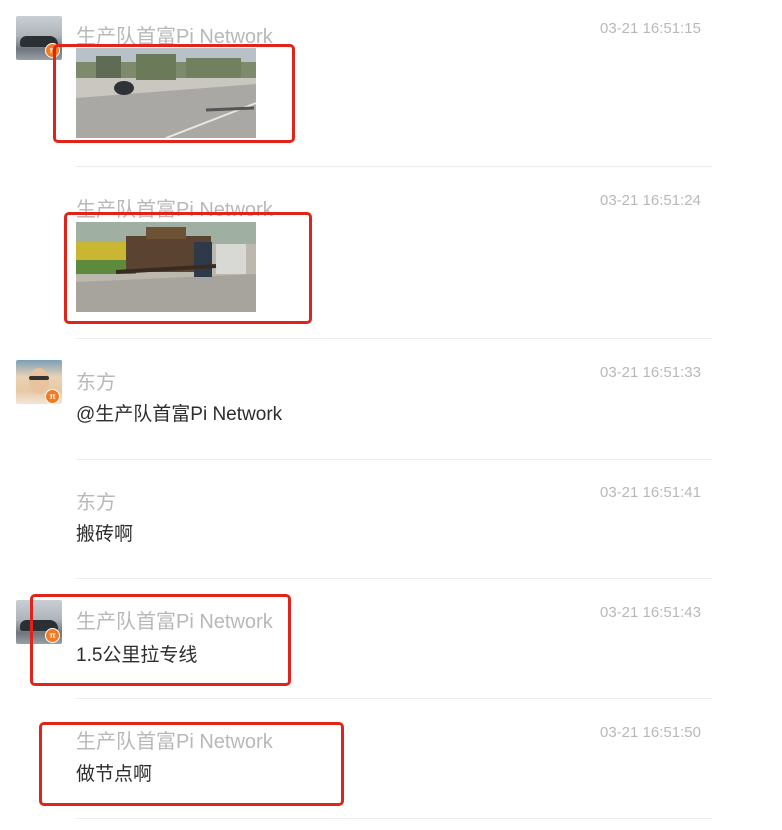 This screenshot has height=830, width=782. What do you see at coordinates (650, 492) in the screenshot?
I see `timestamp: 03-21 16:51:41` at bounding box center [650, 492].